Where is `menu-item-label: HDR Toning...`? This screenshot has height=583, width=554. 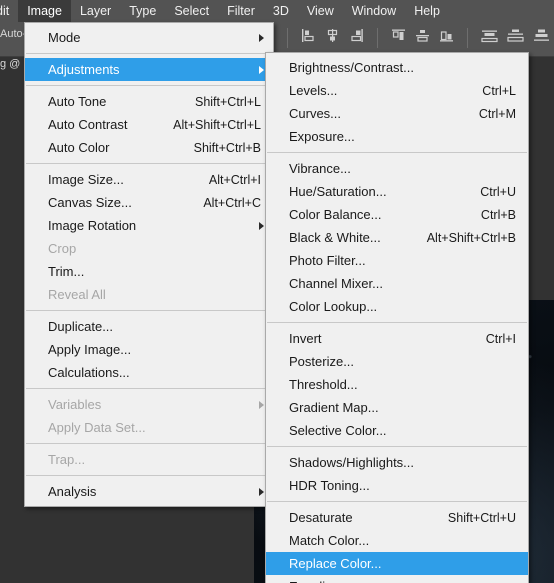 menu-item-label: HDR Toning... is located at coordinates (329, 485).